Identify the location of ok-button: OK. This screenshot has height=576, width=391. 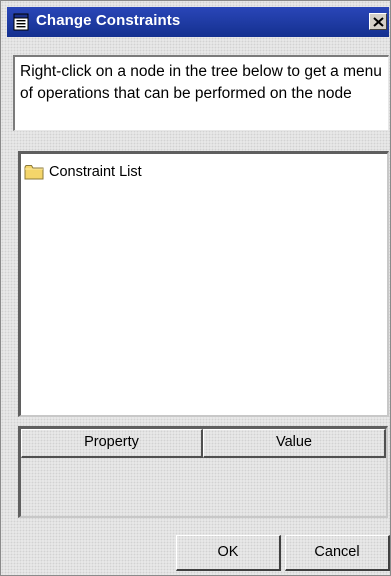
(228, 553).